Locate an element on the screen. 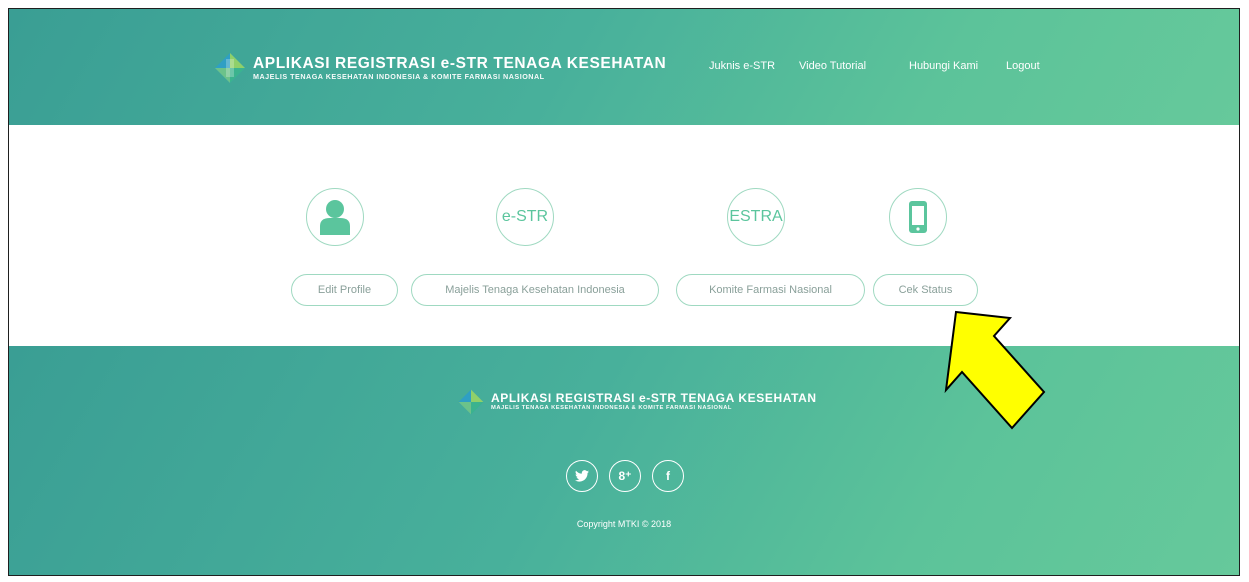 Image resolution: width=1249 pixels, height=582 pixels. estra-circle: ESTRA is located at coordinates (756, 217).